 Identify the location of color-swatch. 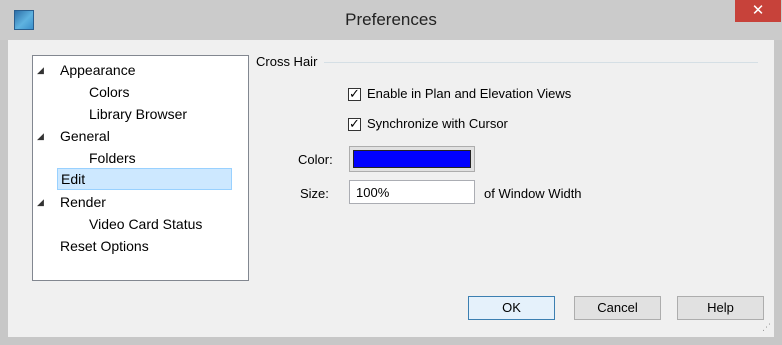
(412, 159).